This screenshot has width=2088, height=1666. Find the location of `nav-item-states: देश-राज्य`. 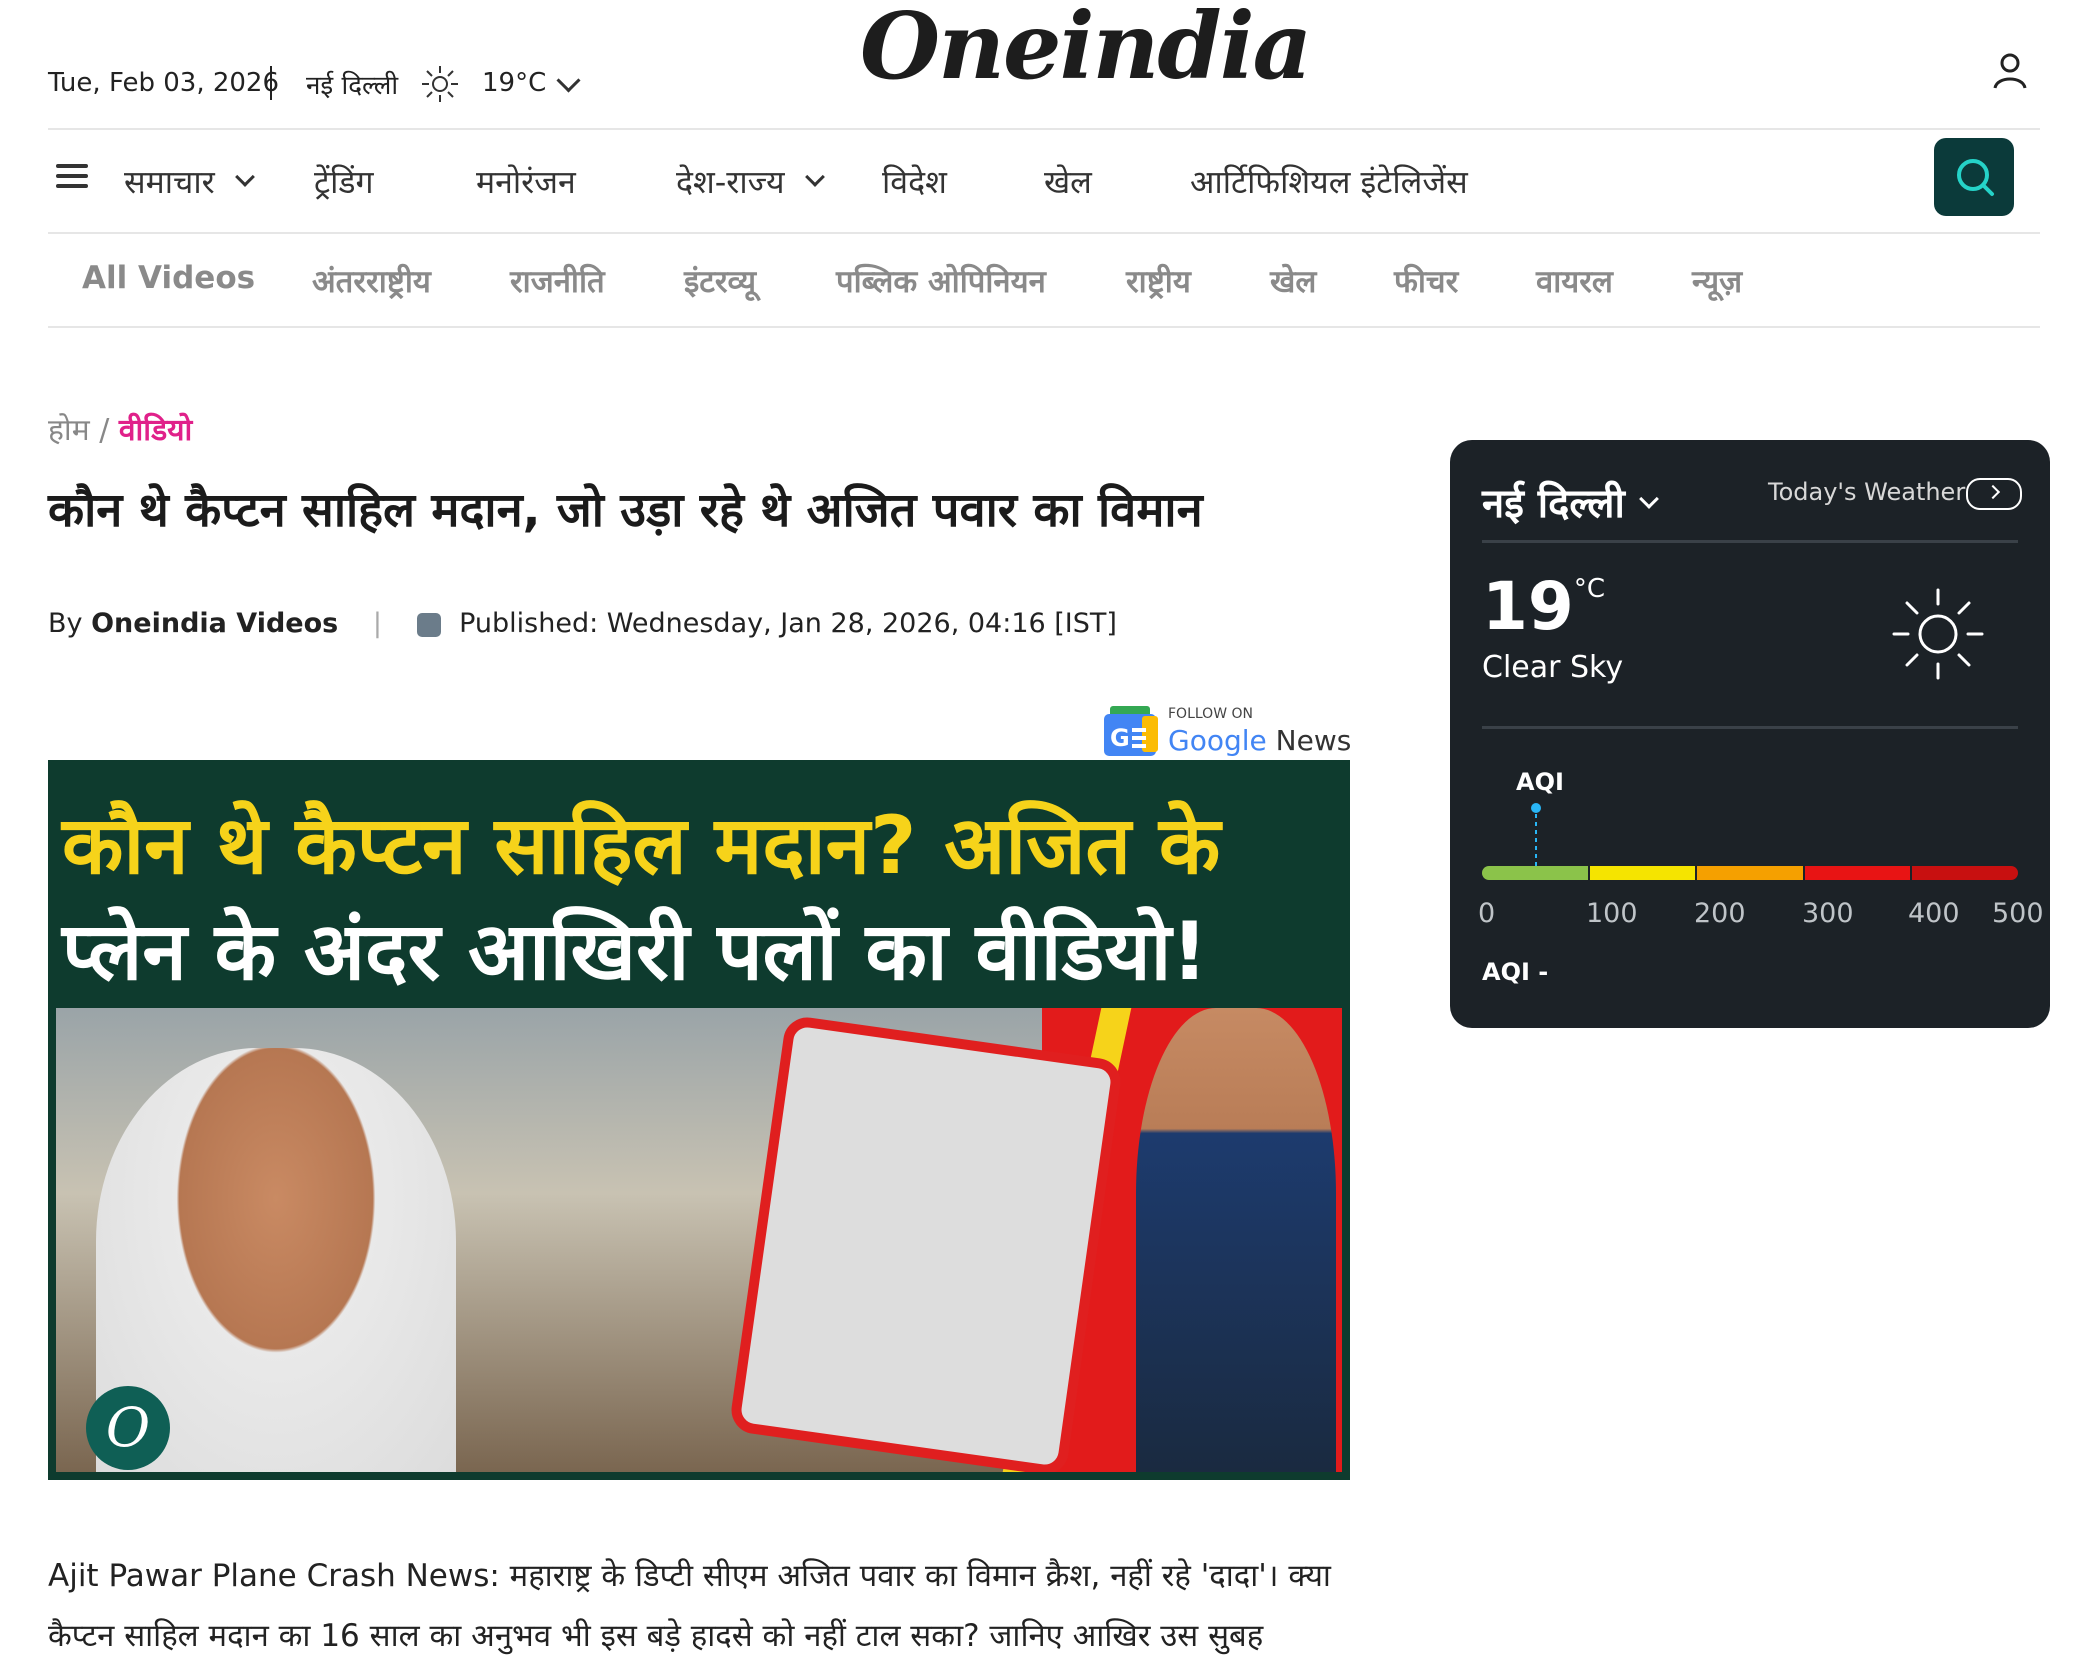

nav-item-states: देश-राज्य is located at coordinates (730, 181).